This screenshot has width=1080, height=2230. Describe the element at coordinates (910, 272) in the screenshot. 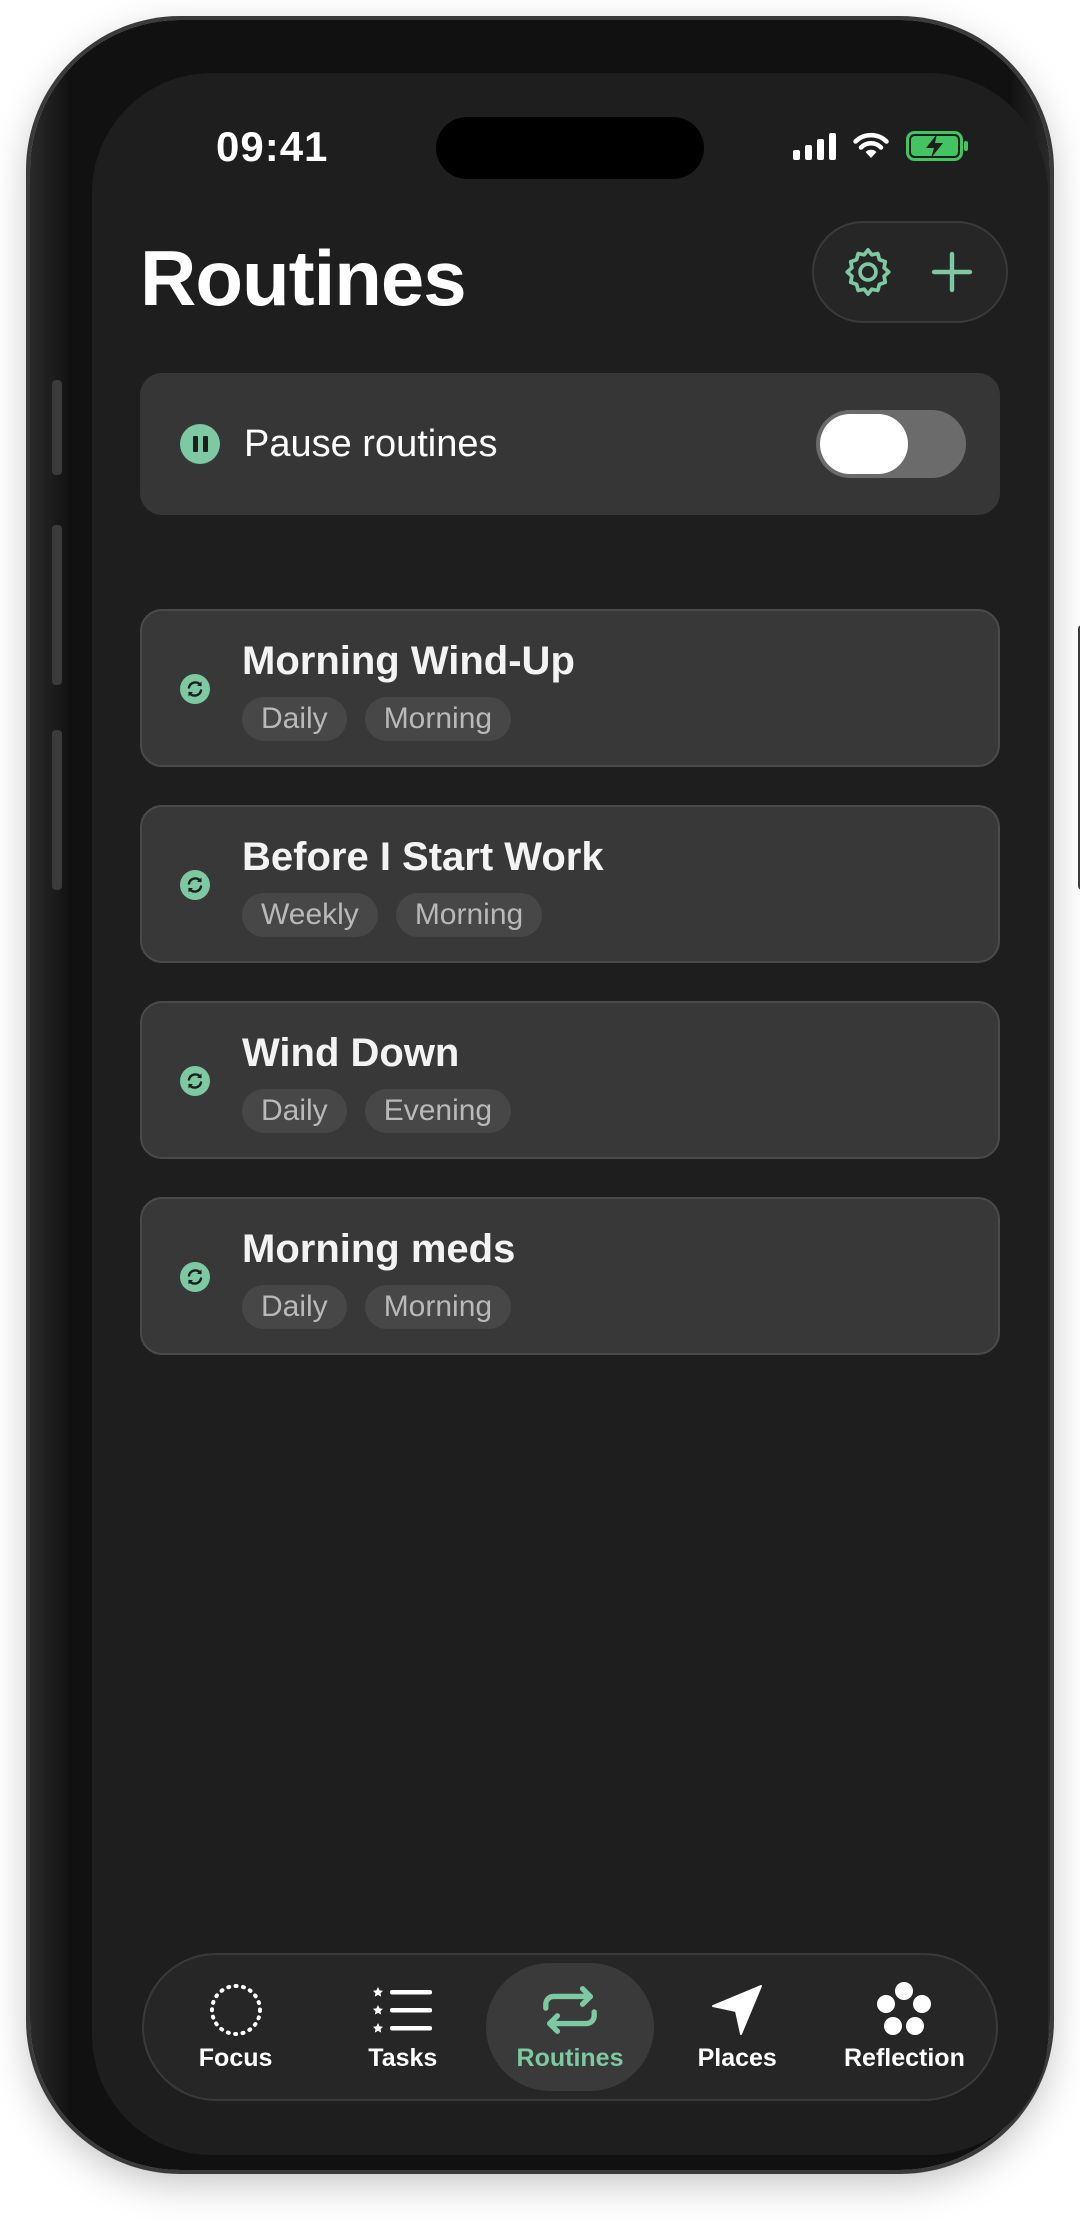

I see `header-actions` at that location.